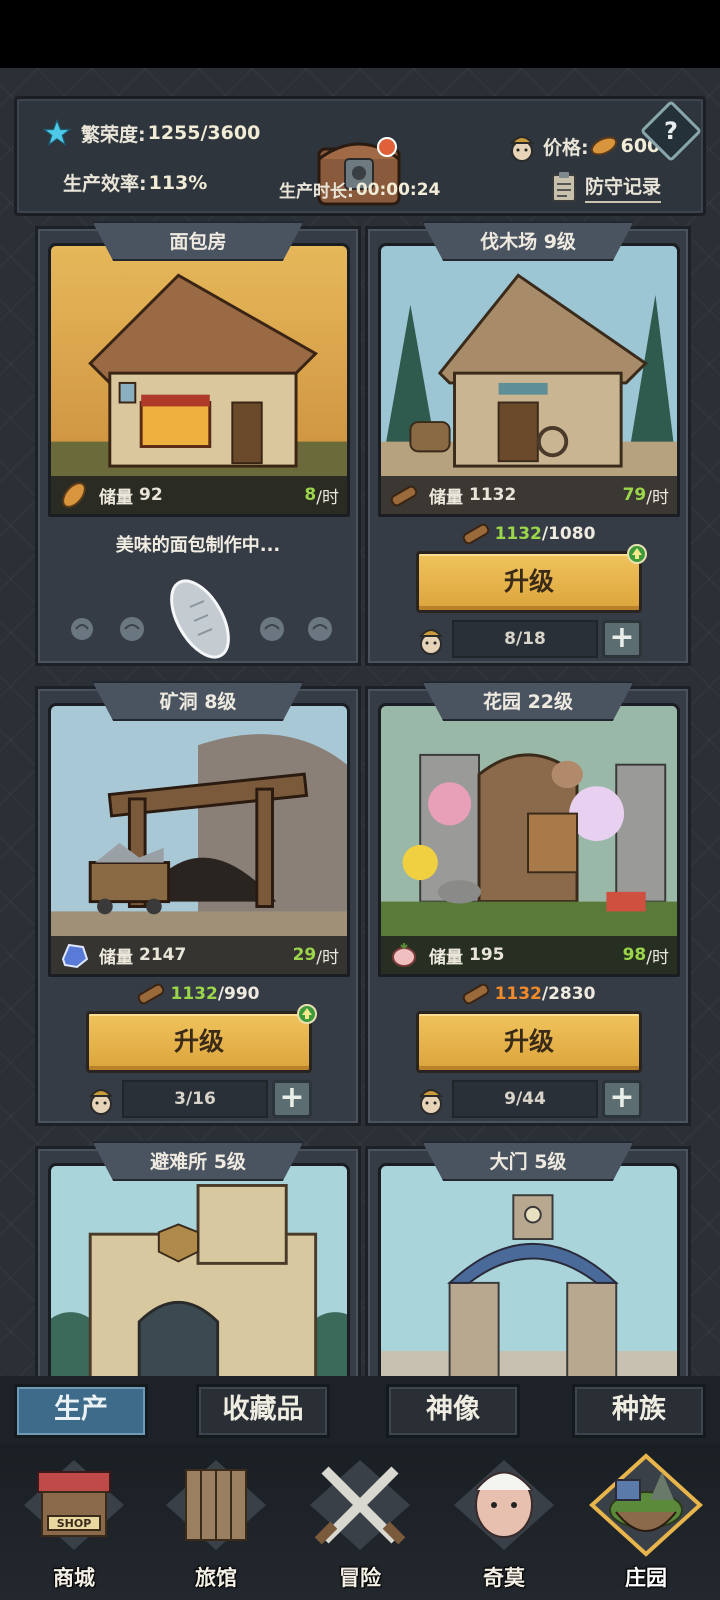  Describe the element at coordinates (639, 1411) in the screenshot. I see `tab-races: 种族` at that location.